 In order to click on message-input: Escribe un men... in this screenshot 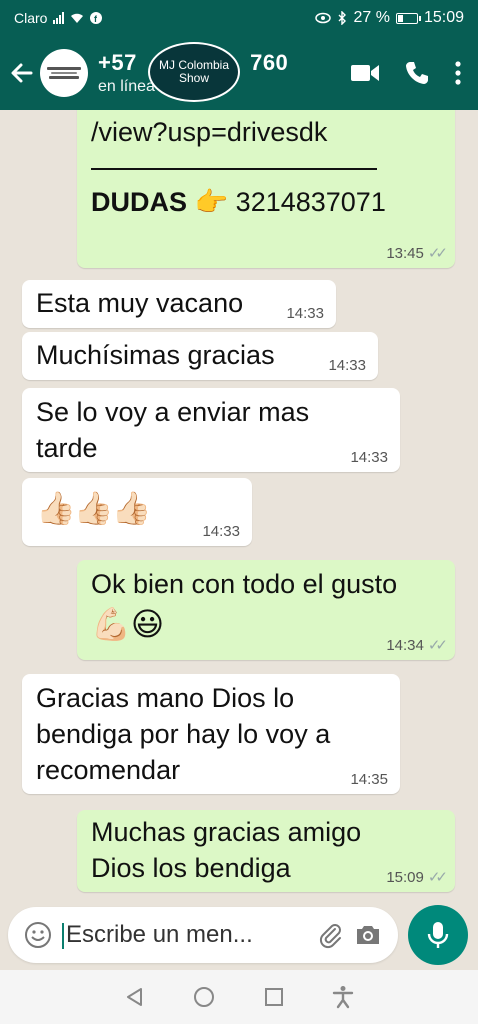, I will do `click(184, 935)`.